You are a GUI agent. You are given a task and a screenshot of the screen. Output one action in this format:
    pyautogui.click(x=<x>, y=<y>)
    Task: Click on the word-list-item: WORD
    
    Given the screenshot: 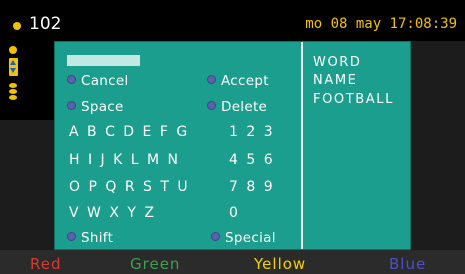 What is the action you would take?
    pyautogui.click(x=337, y=63)
    